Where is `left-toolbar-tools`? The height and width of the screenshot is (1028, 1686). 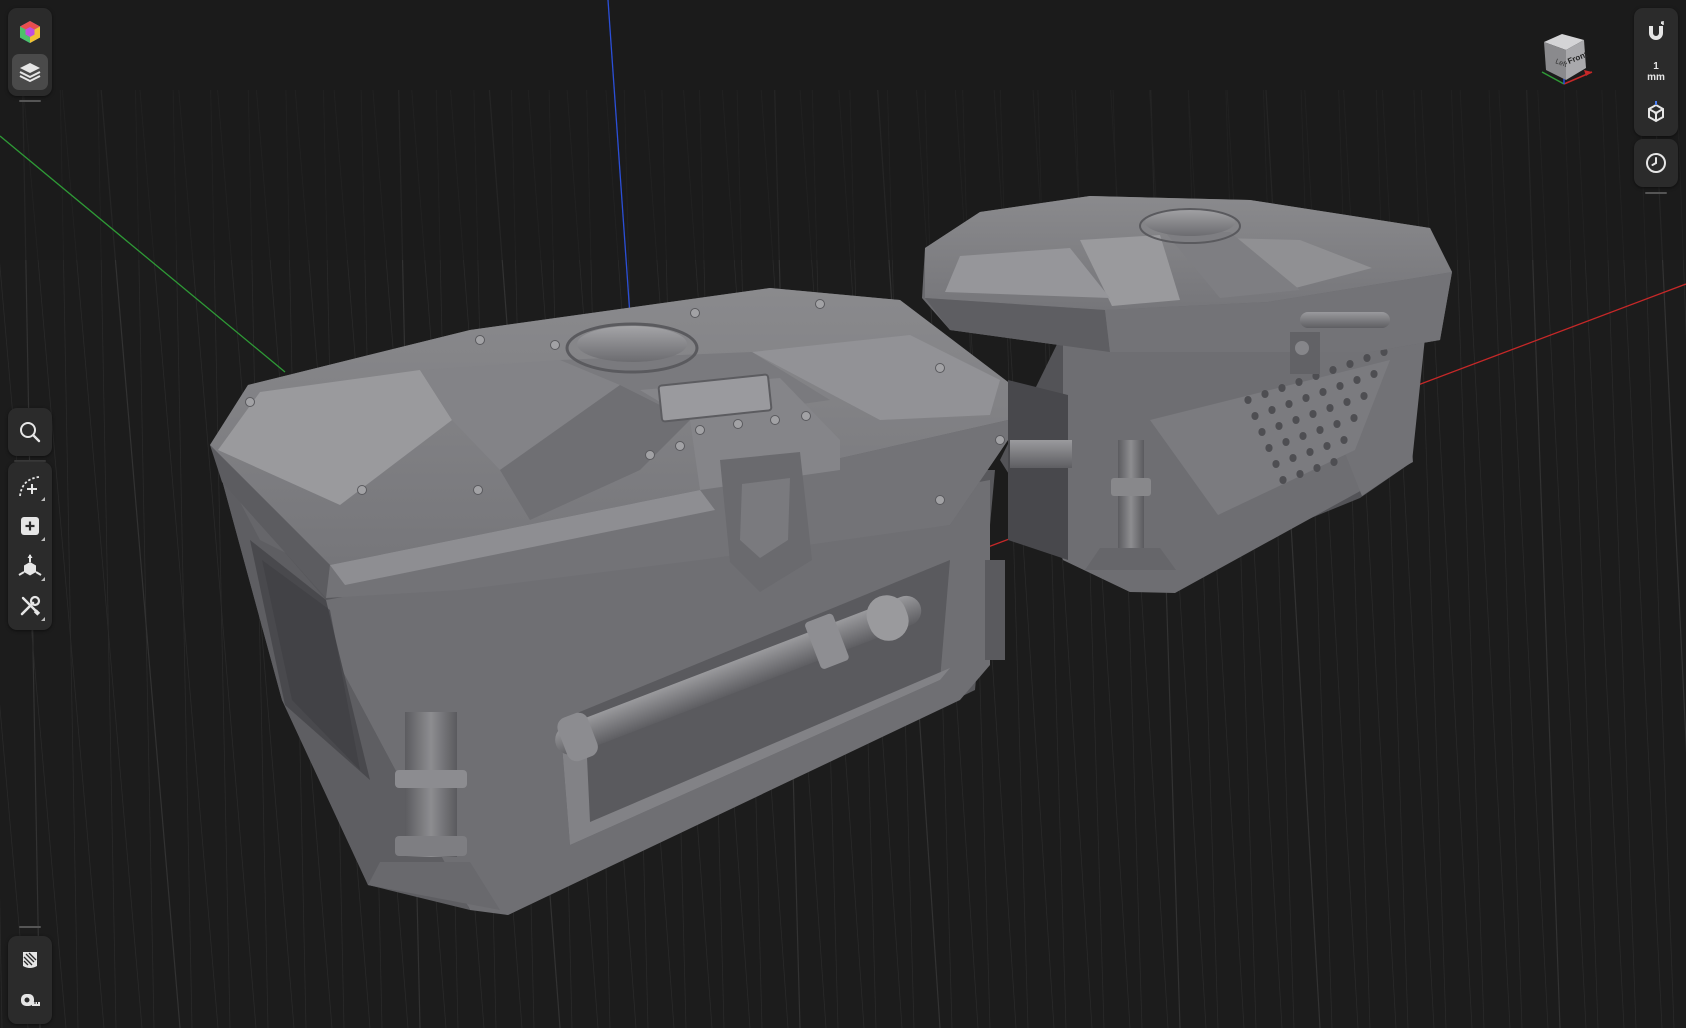
left-toolbar-tools is located at coordinates (30, 432).